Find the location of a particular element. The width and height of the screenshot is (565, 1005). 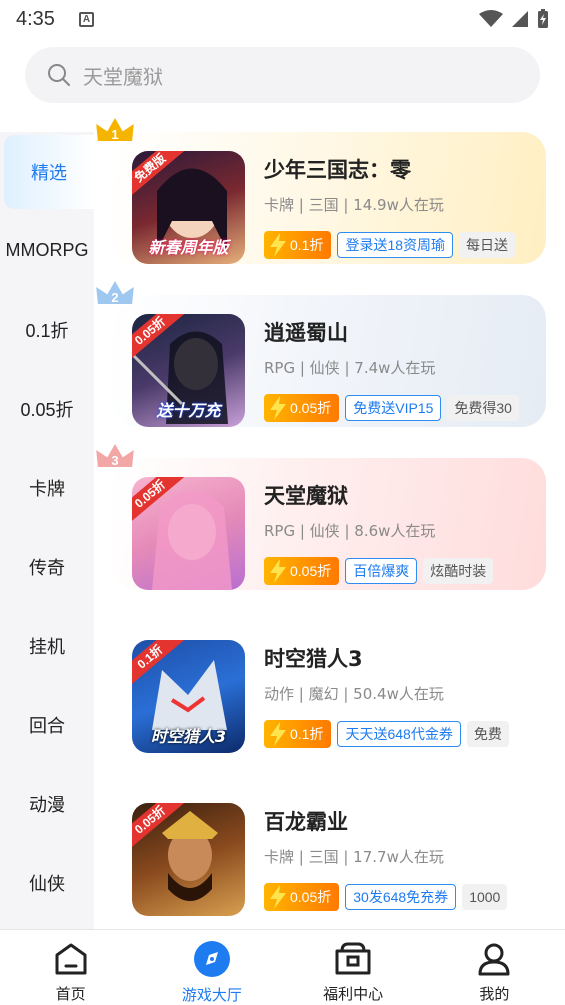

notification-a-icon: A is located at coordinates (86, 19).